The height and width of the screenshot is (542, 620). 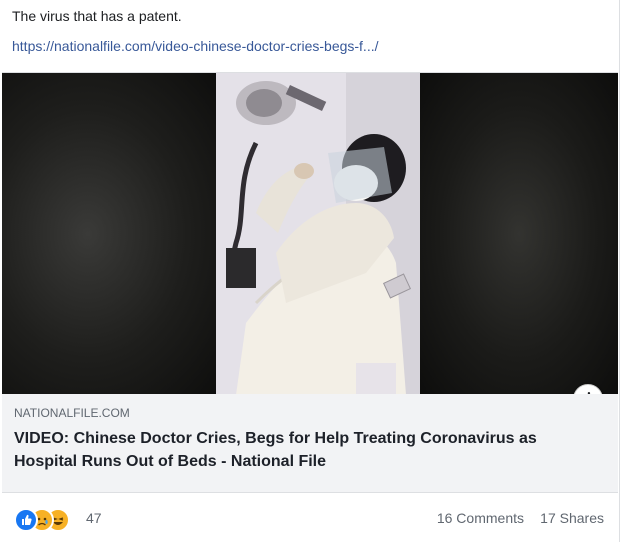 What do you see at coordinates (97, 16) in the screenshot?
I see `post-text: The virus that has a patent.` at bounding box center [97, 16].